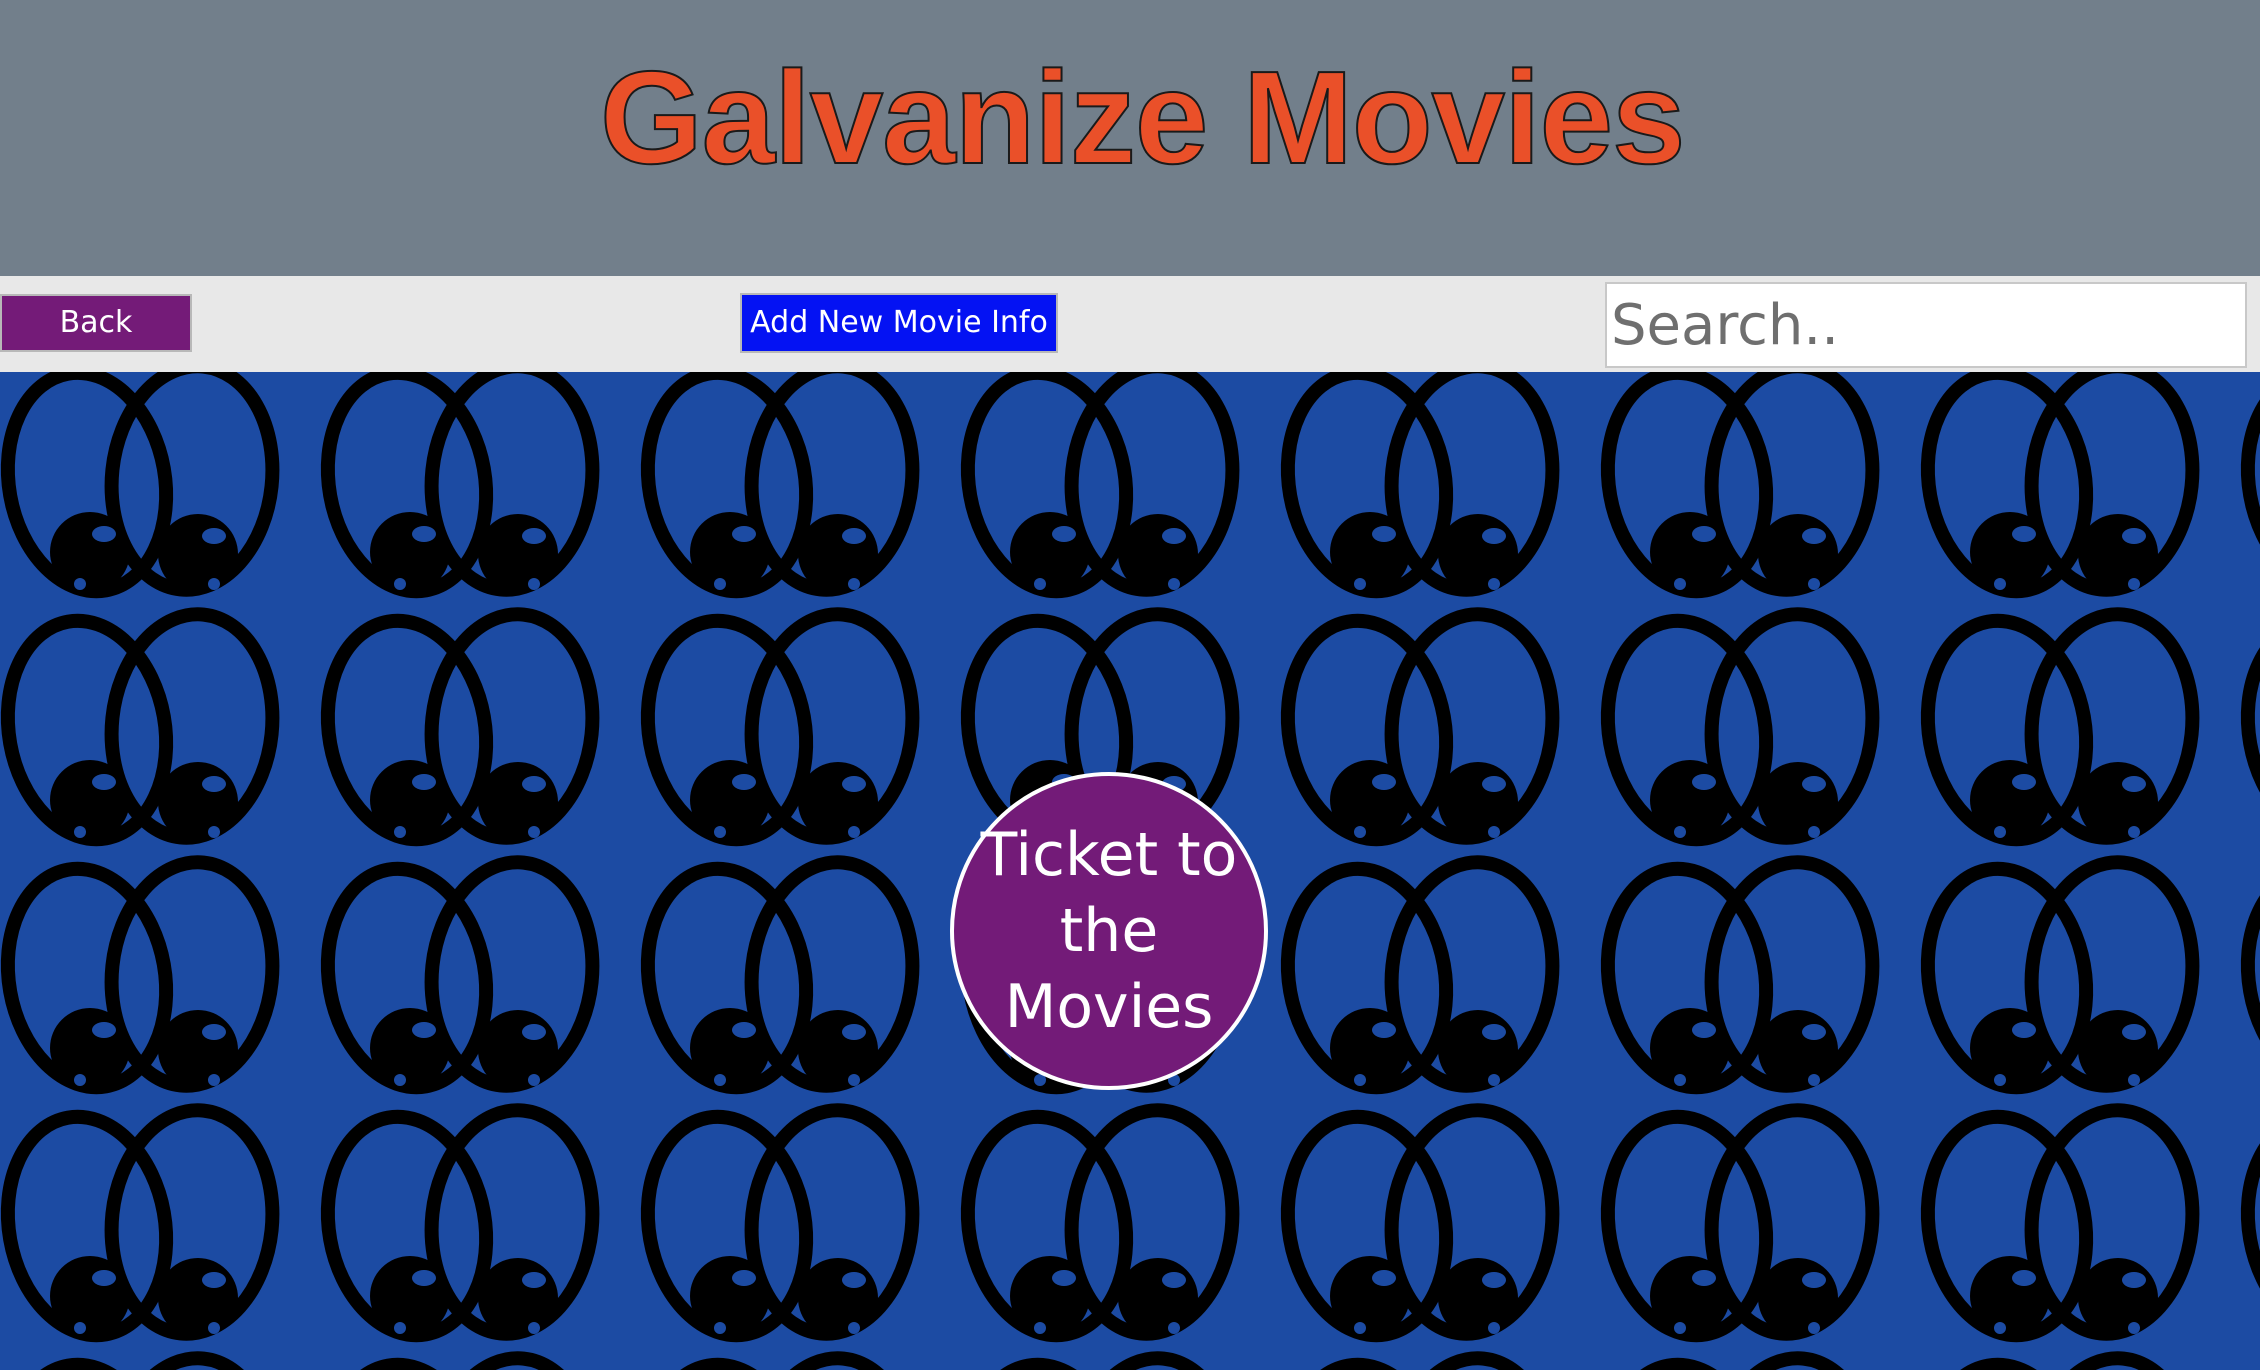  Describe the element at coordinates (899, 323) in the screenshot. I see `add-movie-button: Add New Movie Info` at that location.